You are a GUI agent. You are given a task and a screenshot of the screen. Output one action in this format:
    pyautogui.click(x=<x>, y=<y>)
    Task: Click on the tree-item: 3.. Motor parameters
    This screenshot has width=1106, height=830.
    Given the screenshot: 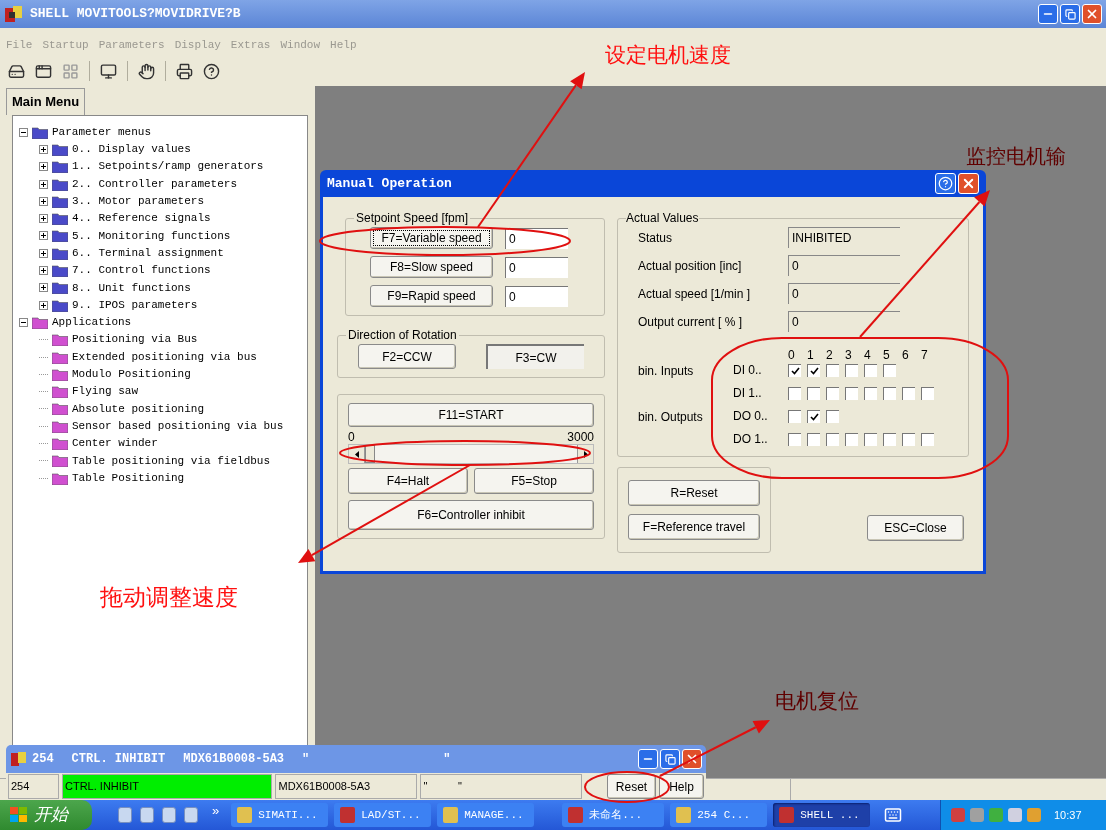 What is the action you would take?
    pyautogui.click(x=138, y=201)
    